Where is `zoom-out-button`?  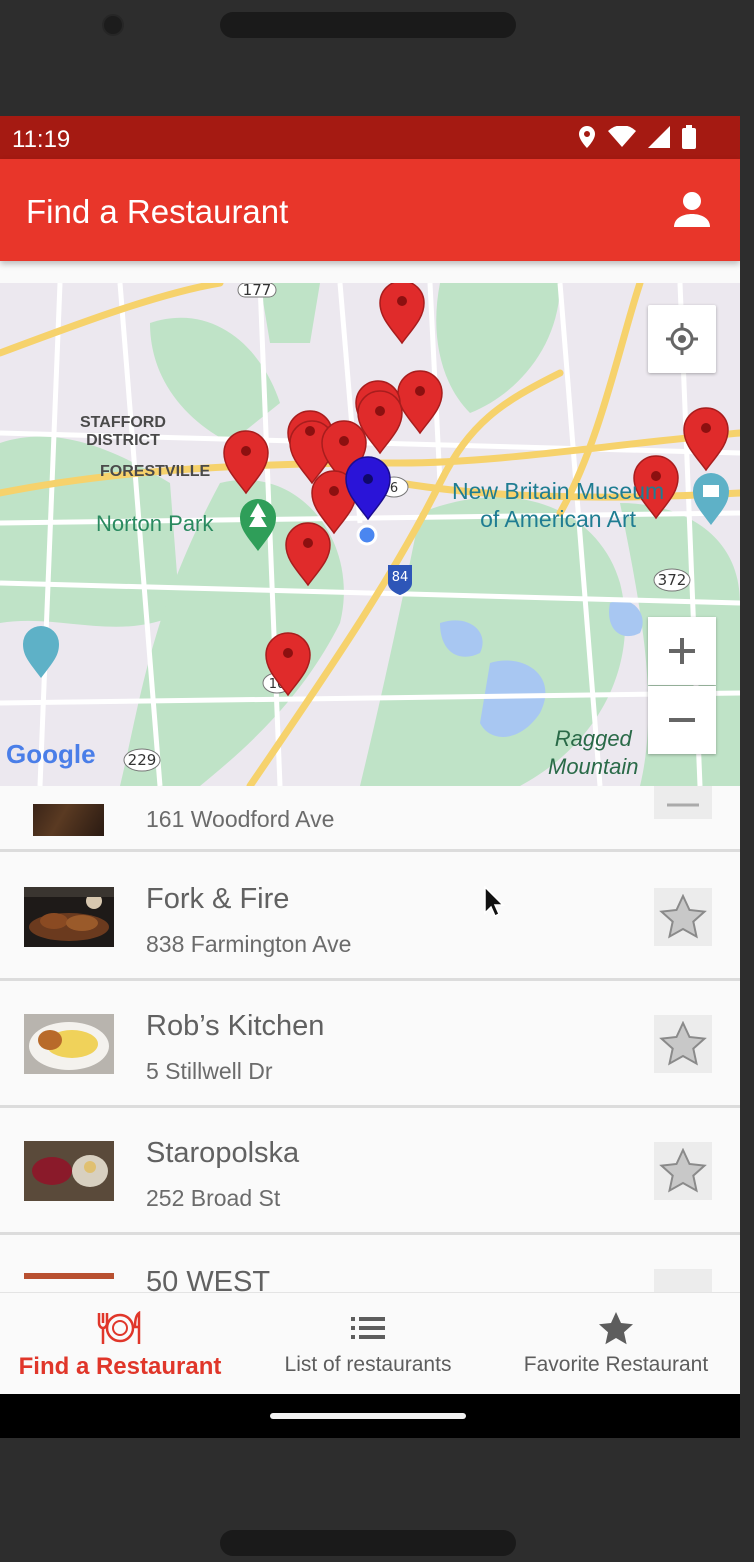
zoom-out-button is located at coordinates (682, 720).